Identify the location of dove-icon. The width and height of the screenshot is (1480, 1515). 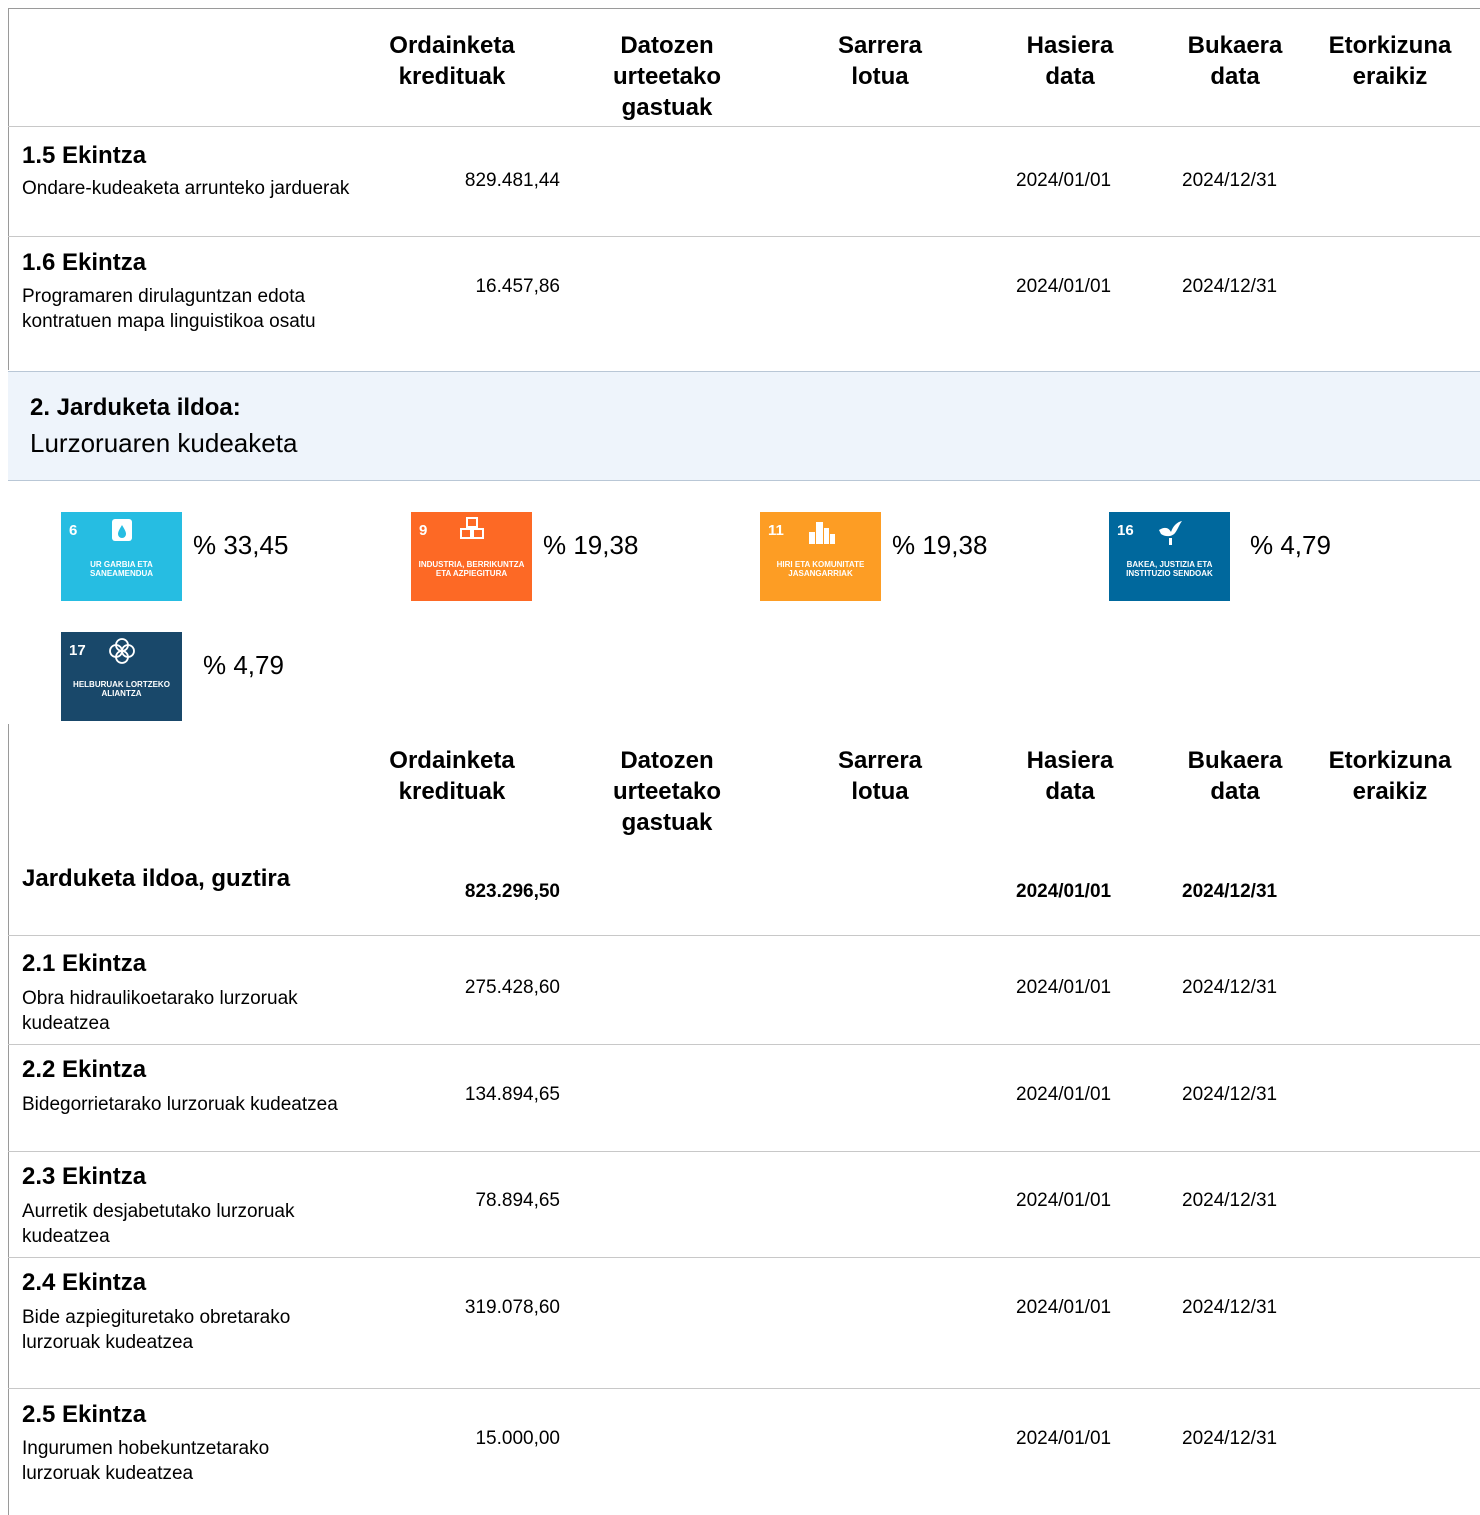
(1170, 533).